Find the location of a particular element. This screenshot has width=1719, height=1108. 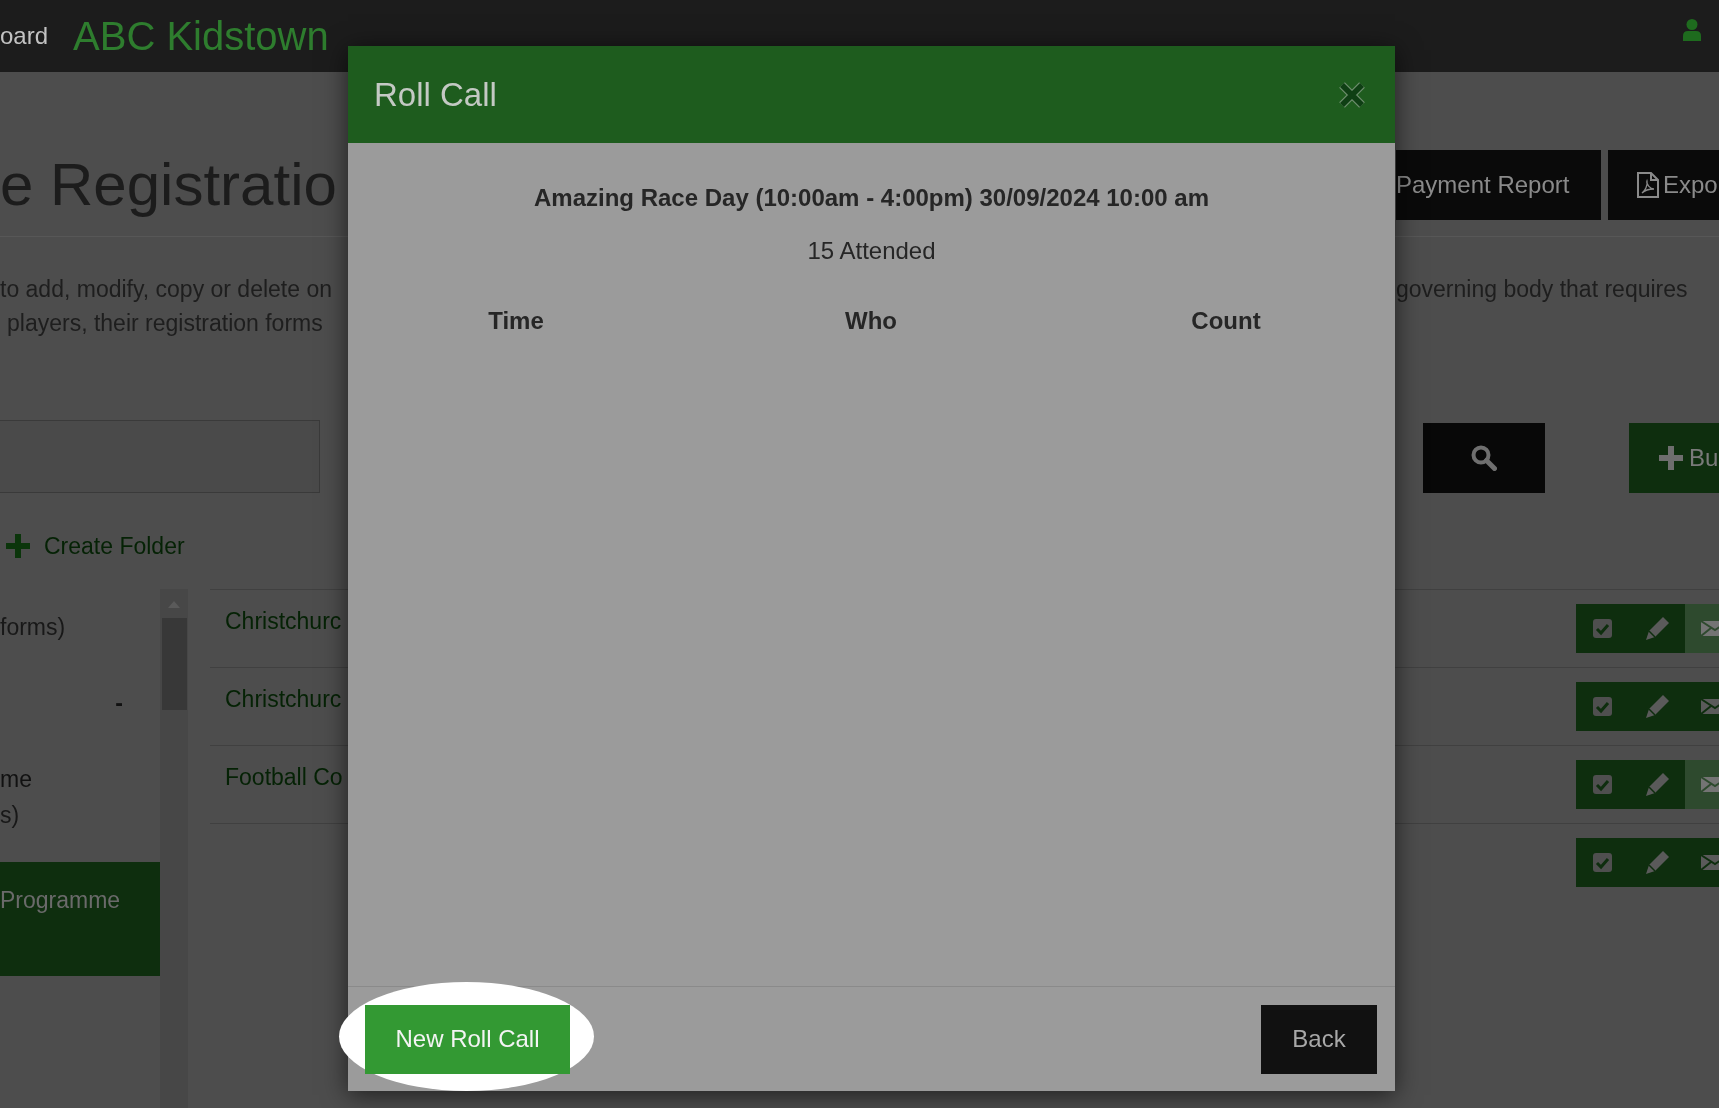

event-heading: Amazing Race Day (10:00am - 4:00pm) 30/09/2024 10:00 am is located at coordinates (871, 198).